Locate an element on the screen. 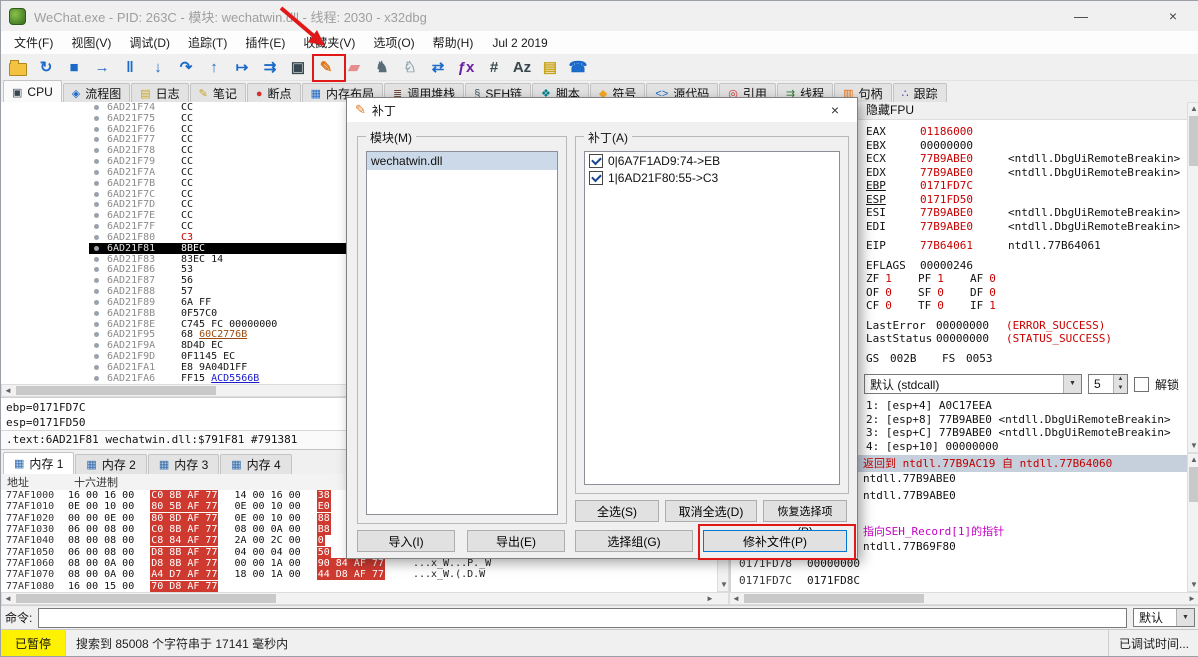 Image resolution: width=1198 pixels, height=657 pixels. register-row-ebp: EBP 0171FD7C is located at coordinates (1022, 186).